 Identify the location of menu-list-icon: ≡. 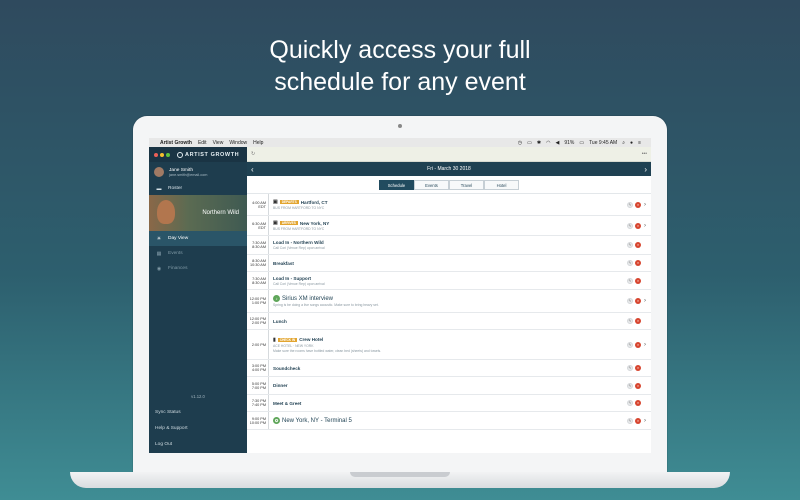
(639, 143).